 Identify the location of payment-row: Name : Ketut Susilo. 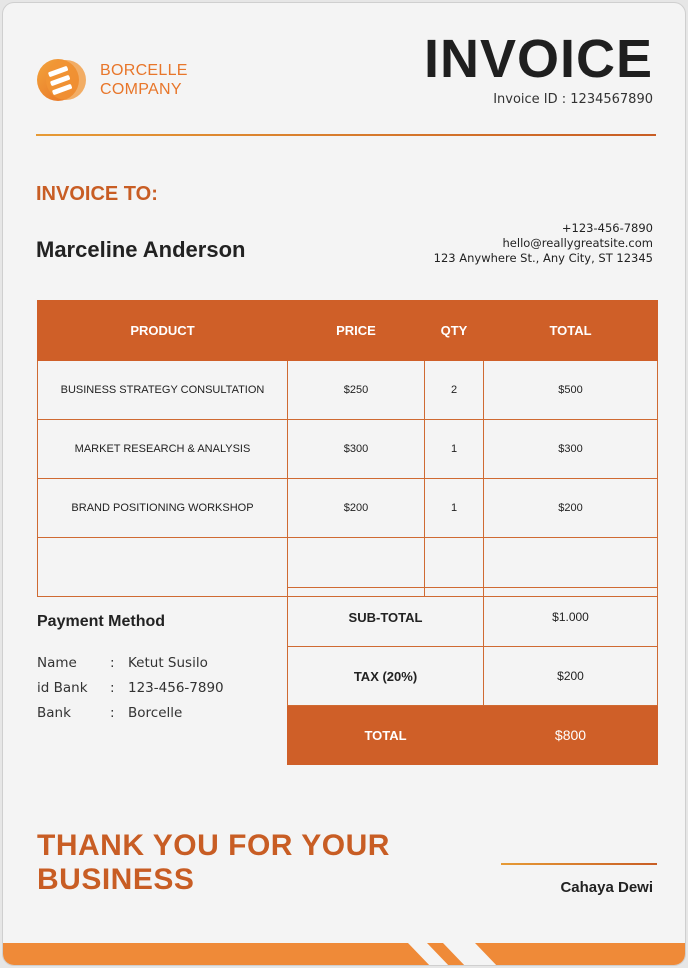
(130, 663).